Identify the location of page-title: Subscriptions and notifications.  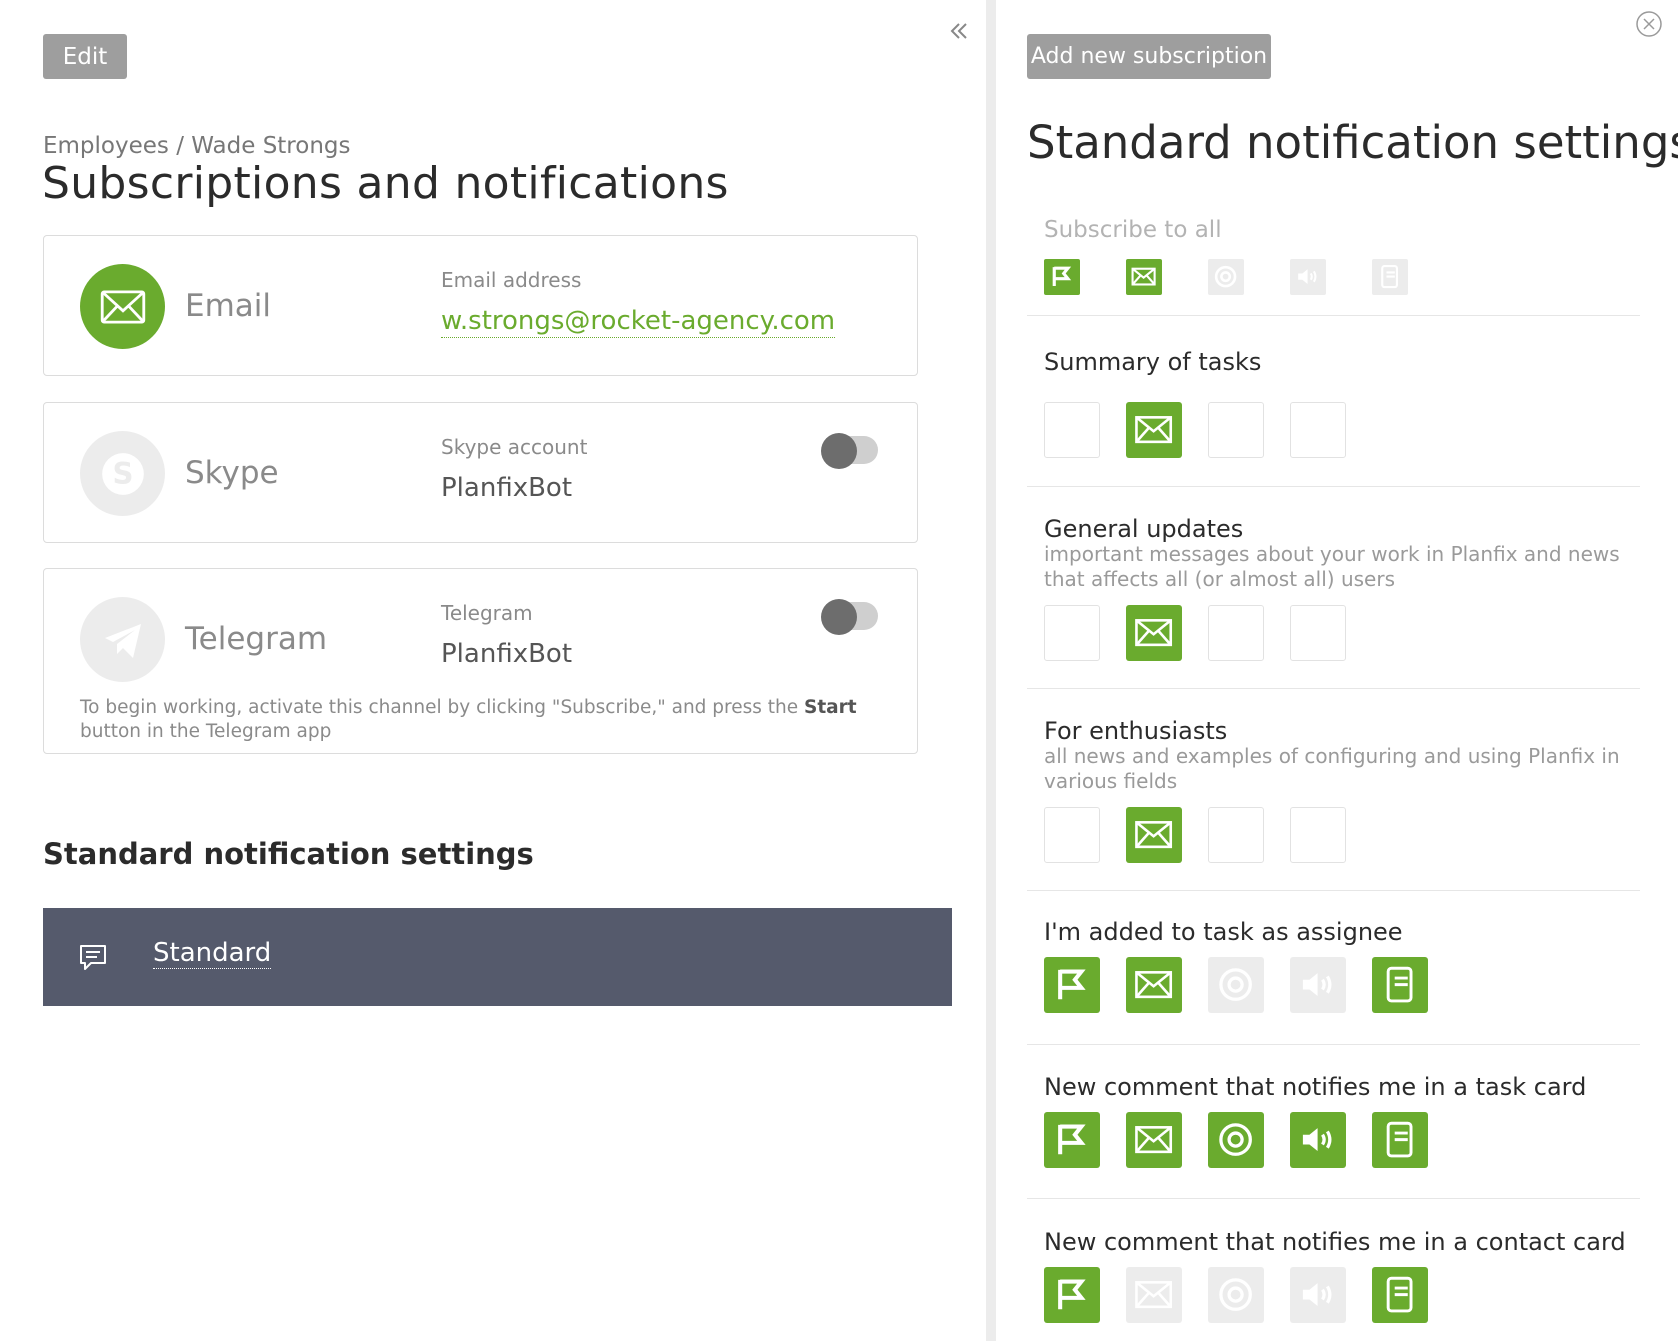
(385, 183).